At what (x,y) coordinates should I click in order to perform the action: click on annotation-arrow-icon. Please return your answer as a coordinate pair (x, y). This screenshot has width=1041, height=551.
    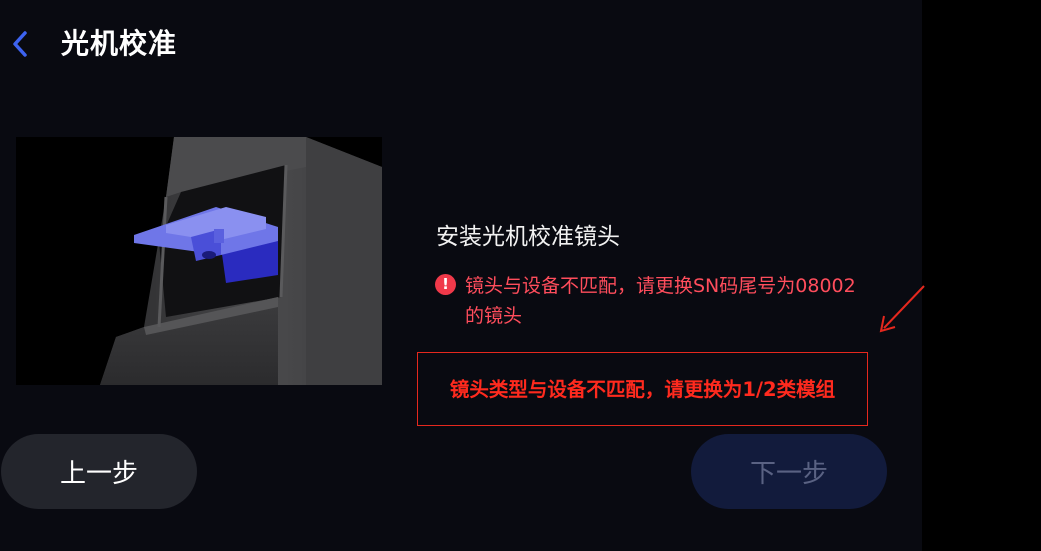
    Looking at the image, I should click on (902, 309).